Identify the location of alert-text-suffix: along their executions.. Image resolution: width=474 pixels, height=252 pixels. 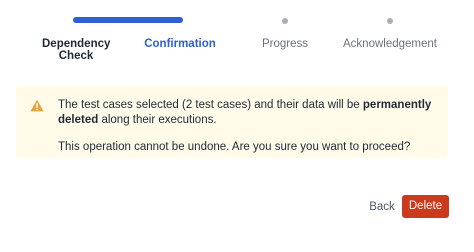
(157, 120).